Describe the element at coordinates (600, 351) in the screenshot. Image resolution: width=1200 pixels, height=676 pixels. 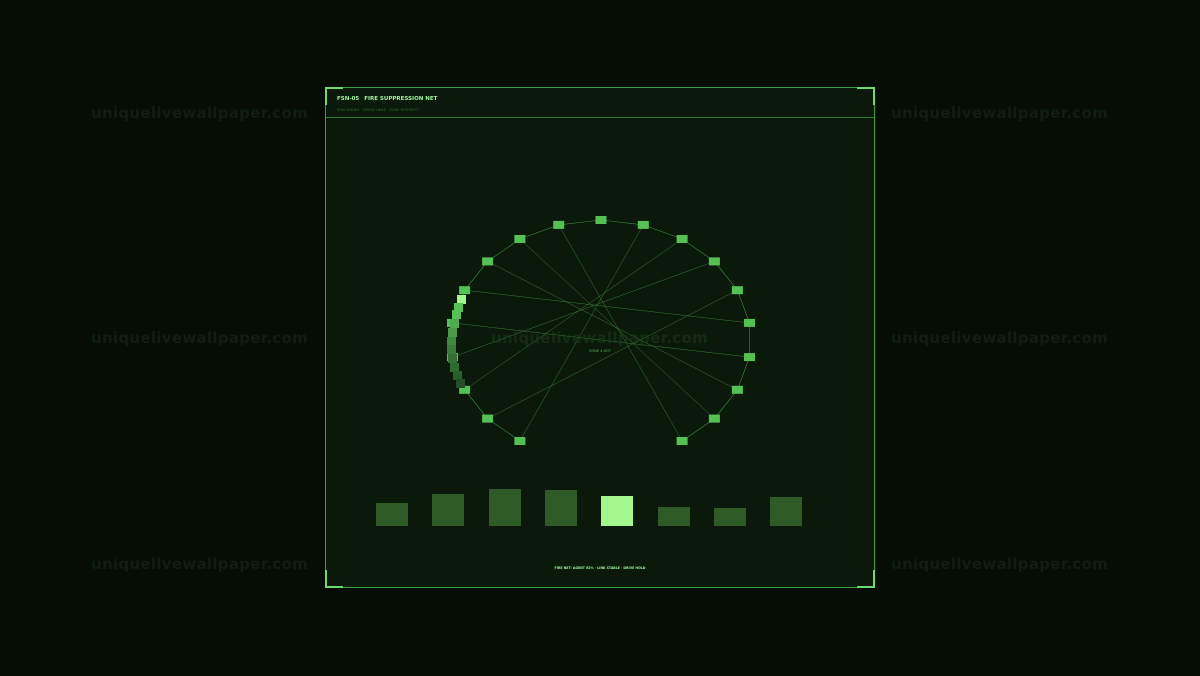
I see `center-zone-label: ZONE 4 HOT` at that location.